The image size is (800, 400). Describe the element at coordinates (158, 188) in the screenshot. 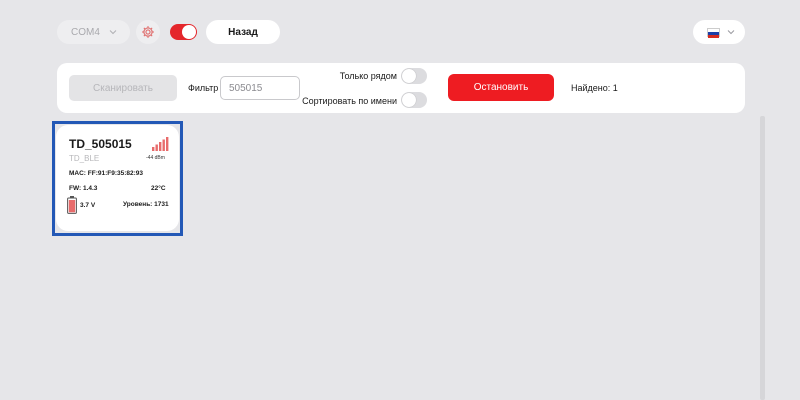

I see `temperature: 22°C` at that location.